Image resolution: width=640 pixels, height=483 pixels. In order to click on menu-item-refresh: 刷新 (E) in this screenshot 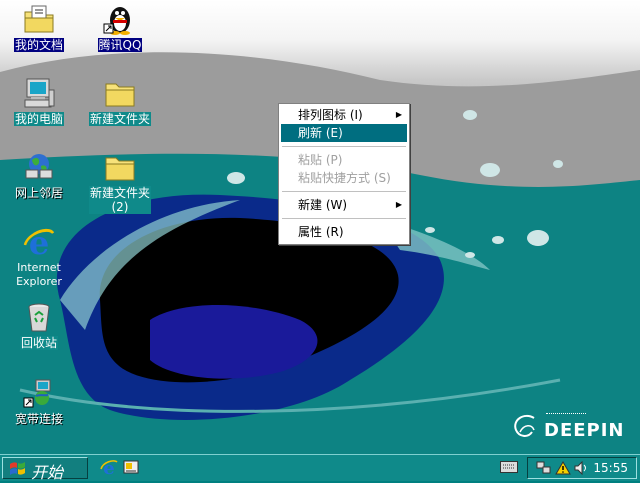, I will do `click(344, 133)`.